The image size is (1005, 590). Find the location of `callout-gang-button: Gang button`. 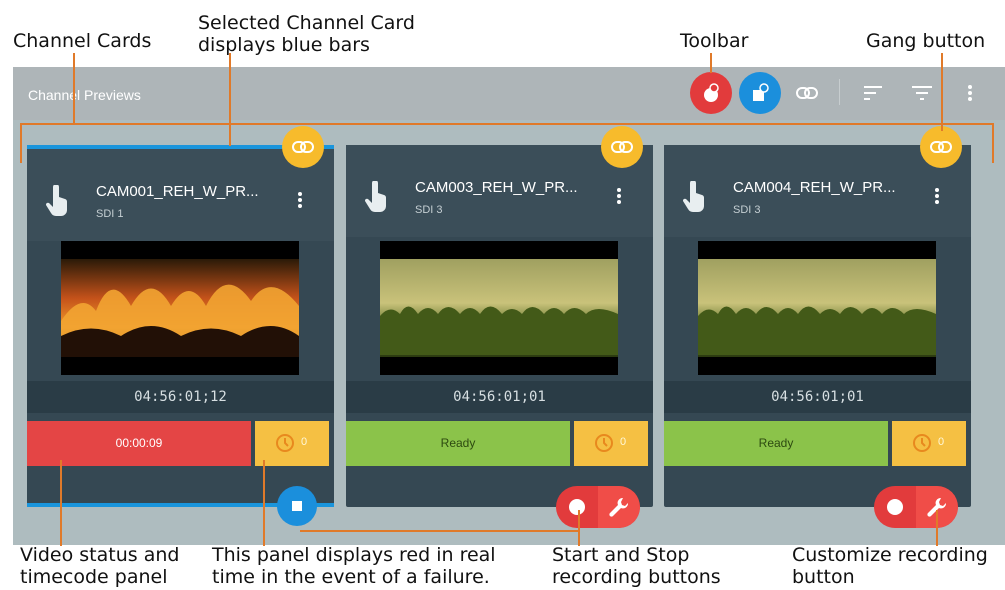

callout-gang-button: Gang button is located at coordinates (926, 41).